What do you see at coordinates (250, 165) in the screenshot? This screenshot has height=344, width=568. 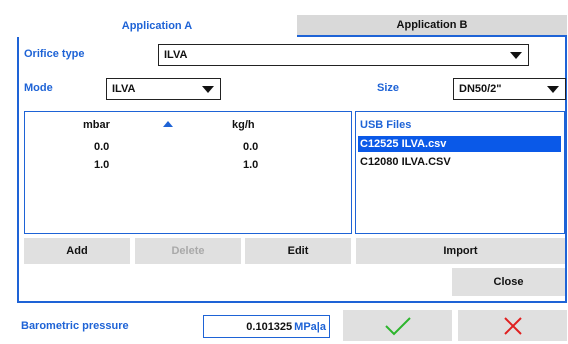 I see `table-cell-kgh: 1.0` at bounding box center [250, 165].